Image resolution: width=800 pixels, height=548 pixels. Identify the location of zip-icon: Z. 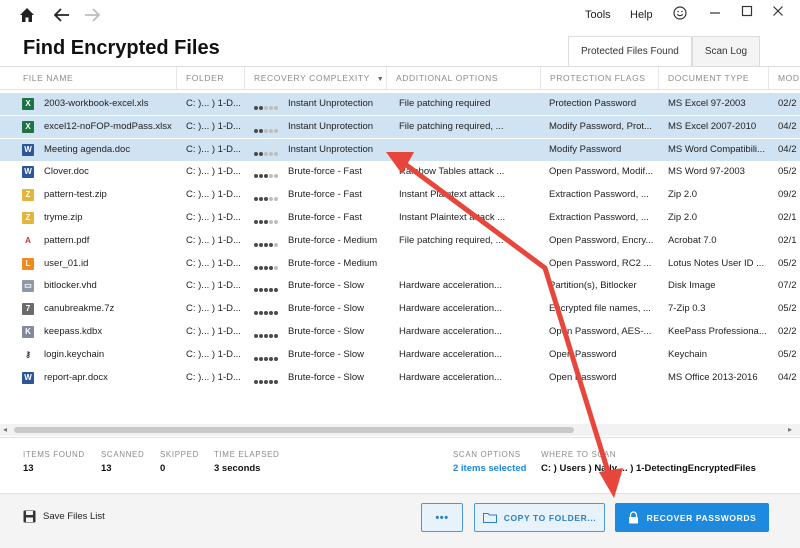
(28, 195).